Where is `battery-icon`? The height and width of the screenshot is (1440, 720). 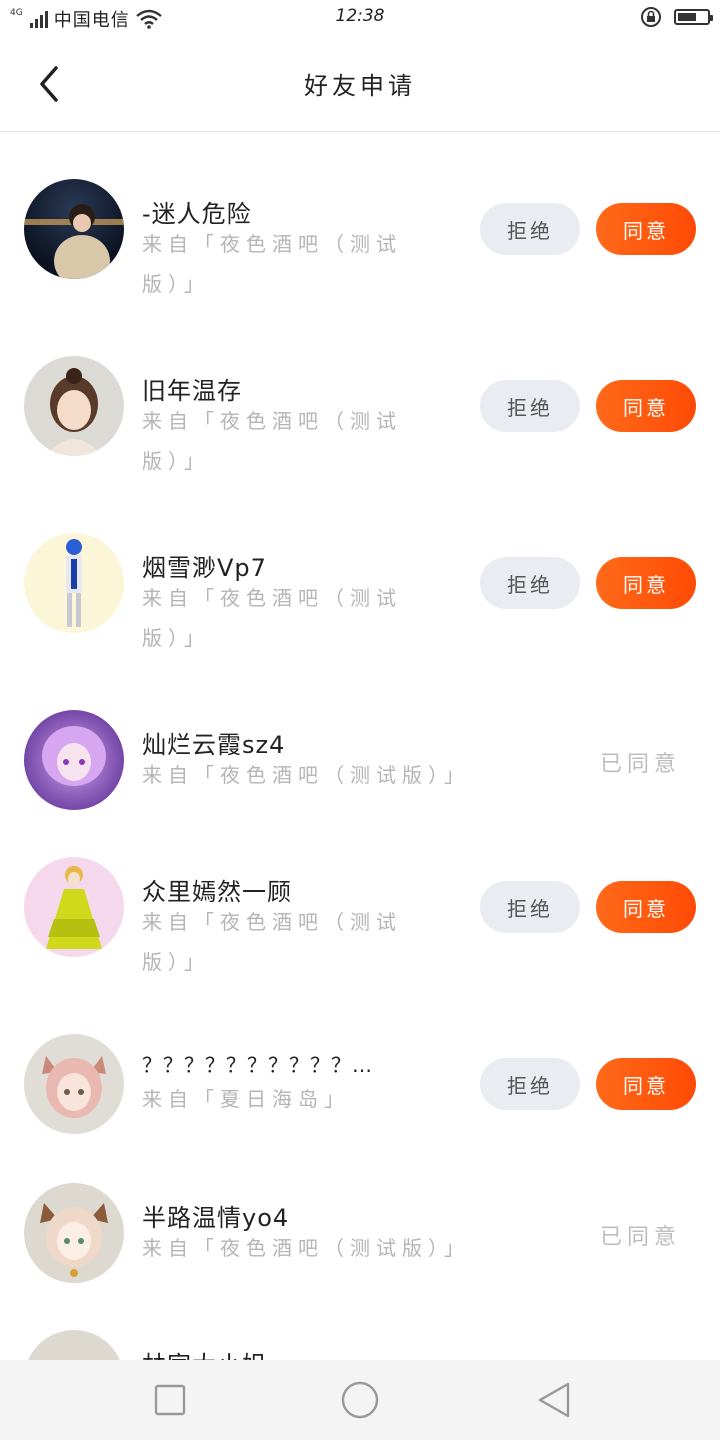
battery-icon is located at coordinates (693, 17).